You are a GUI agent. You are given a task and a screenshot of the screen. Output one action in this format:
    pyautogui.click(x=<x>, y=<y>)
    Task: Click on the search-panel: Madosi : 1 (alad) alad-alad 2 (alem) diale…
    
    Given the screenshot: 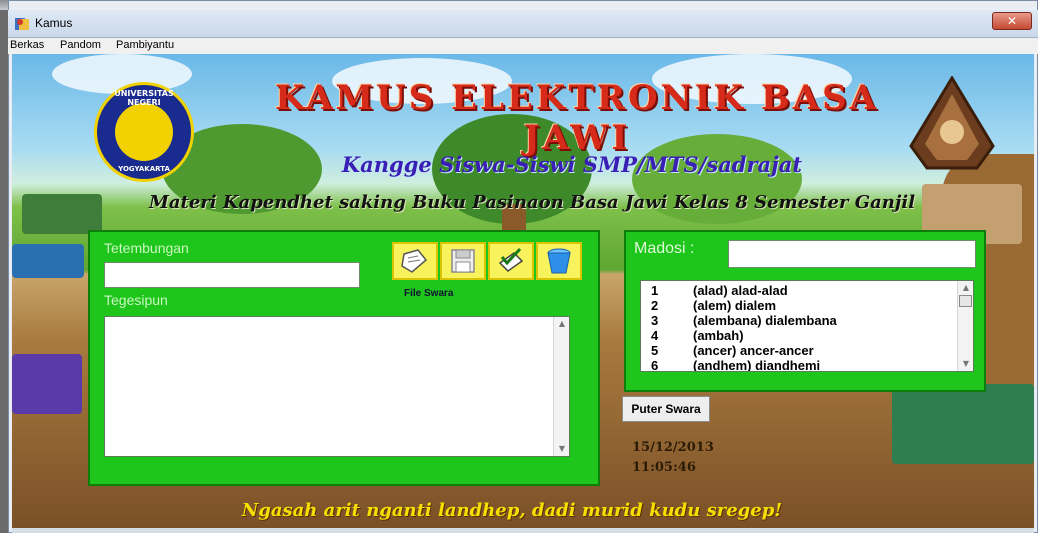 What is the action you would take?
    pyautogui.click(x=805, y=311)
    